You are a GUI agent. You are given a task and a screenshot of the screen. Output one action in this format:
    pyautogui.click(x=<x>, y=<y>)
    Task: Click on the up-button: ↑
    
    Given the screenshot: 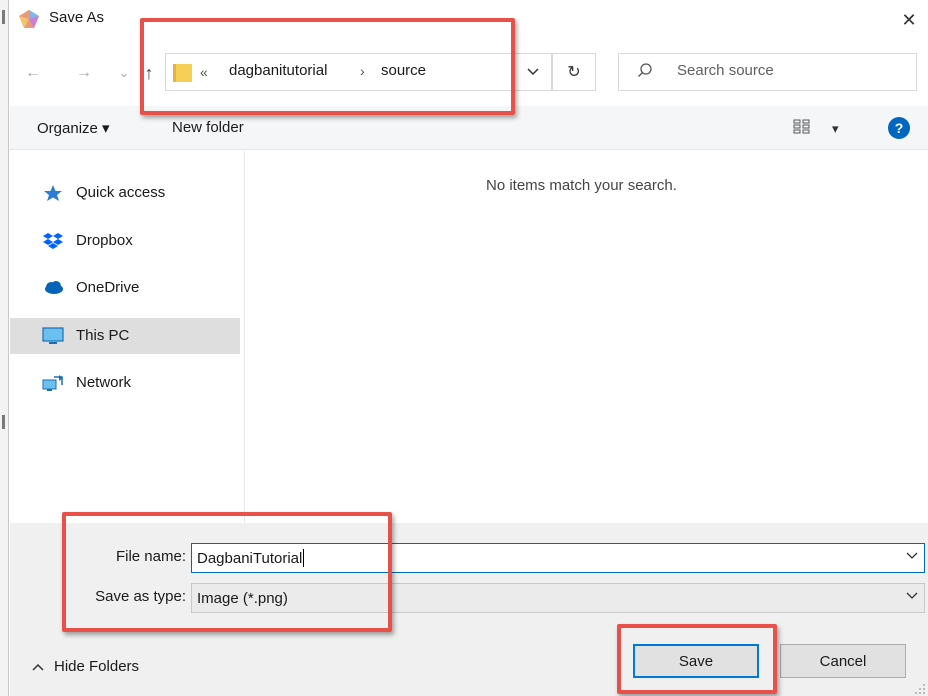 What is the action you would take?
    pyautogui.click(x=149, y=73)
    